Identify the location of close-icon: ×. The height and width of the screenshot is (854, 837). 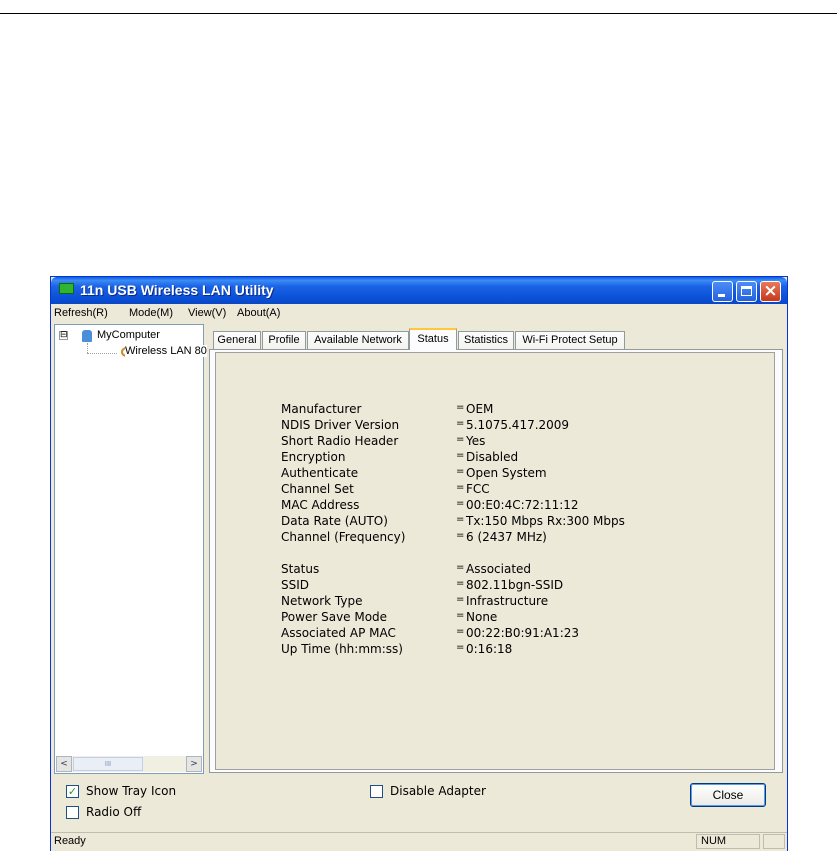
(770, 291).